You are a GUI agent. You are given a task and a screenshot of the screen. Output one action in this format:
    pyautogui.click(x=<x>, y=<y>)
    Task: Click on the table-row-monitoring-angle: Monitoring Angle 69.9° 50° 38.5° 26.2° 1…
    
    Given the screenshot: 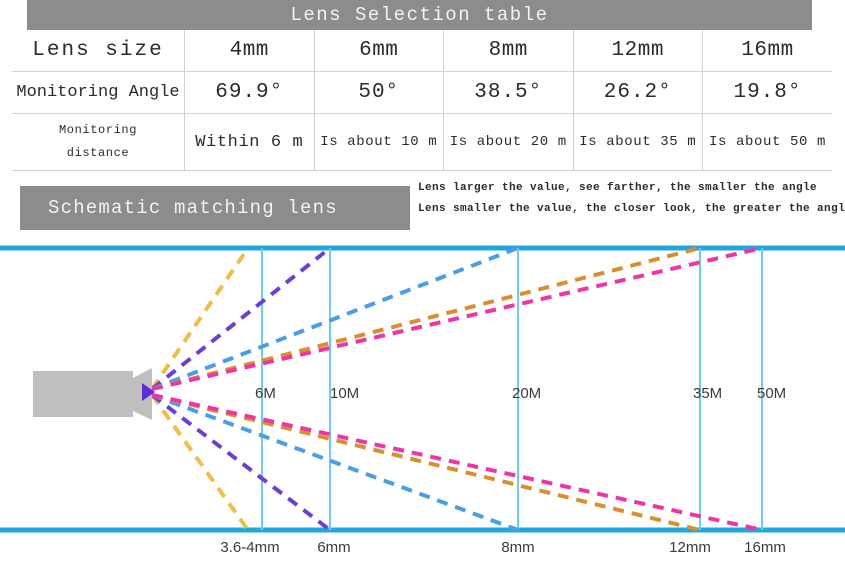 What is the action you would take?
    pyautogui.click(x=422, y=92)
    